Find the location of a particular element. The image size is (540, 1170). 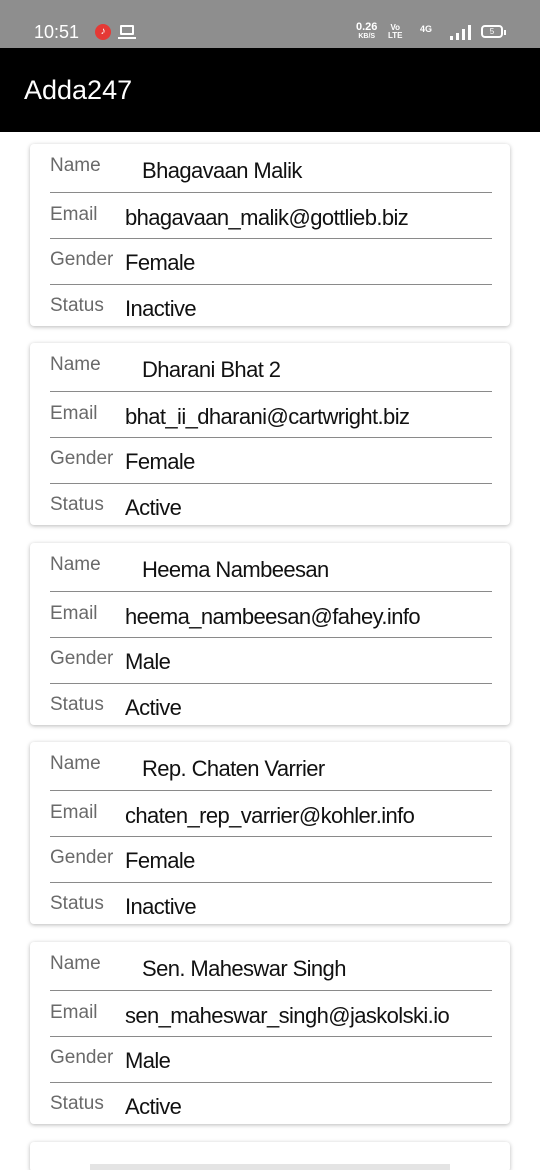

name-row: Name Sen. Maheswar Singh is located at coordinates (271, 964).